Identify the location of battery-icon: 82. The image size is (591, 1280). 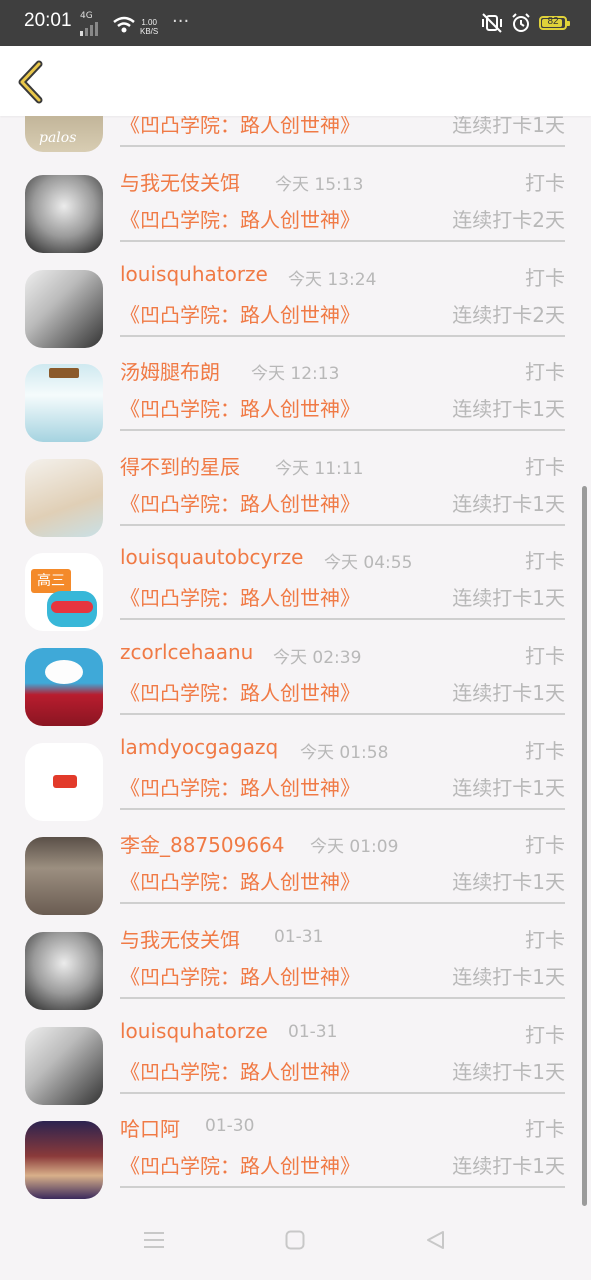
(554, 23).